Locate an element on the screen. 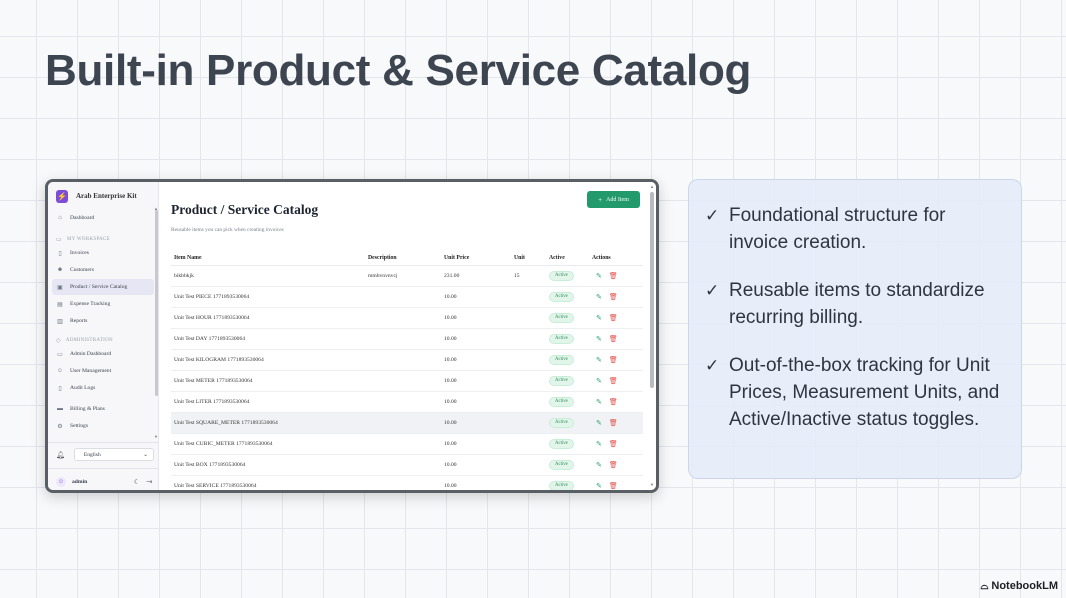  sidebar-item-audit-logs: ▯ Audit Logs is located at coordinates (103, 388).